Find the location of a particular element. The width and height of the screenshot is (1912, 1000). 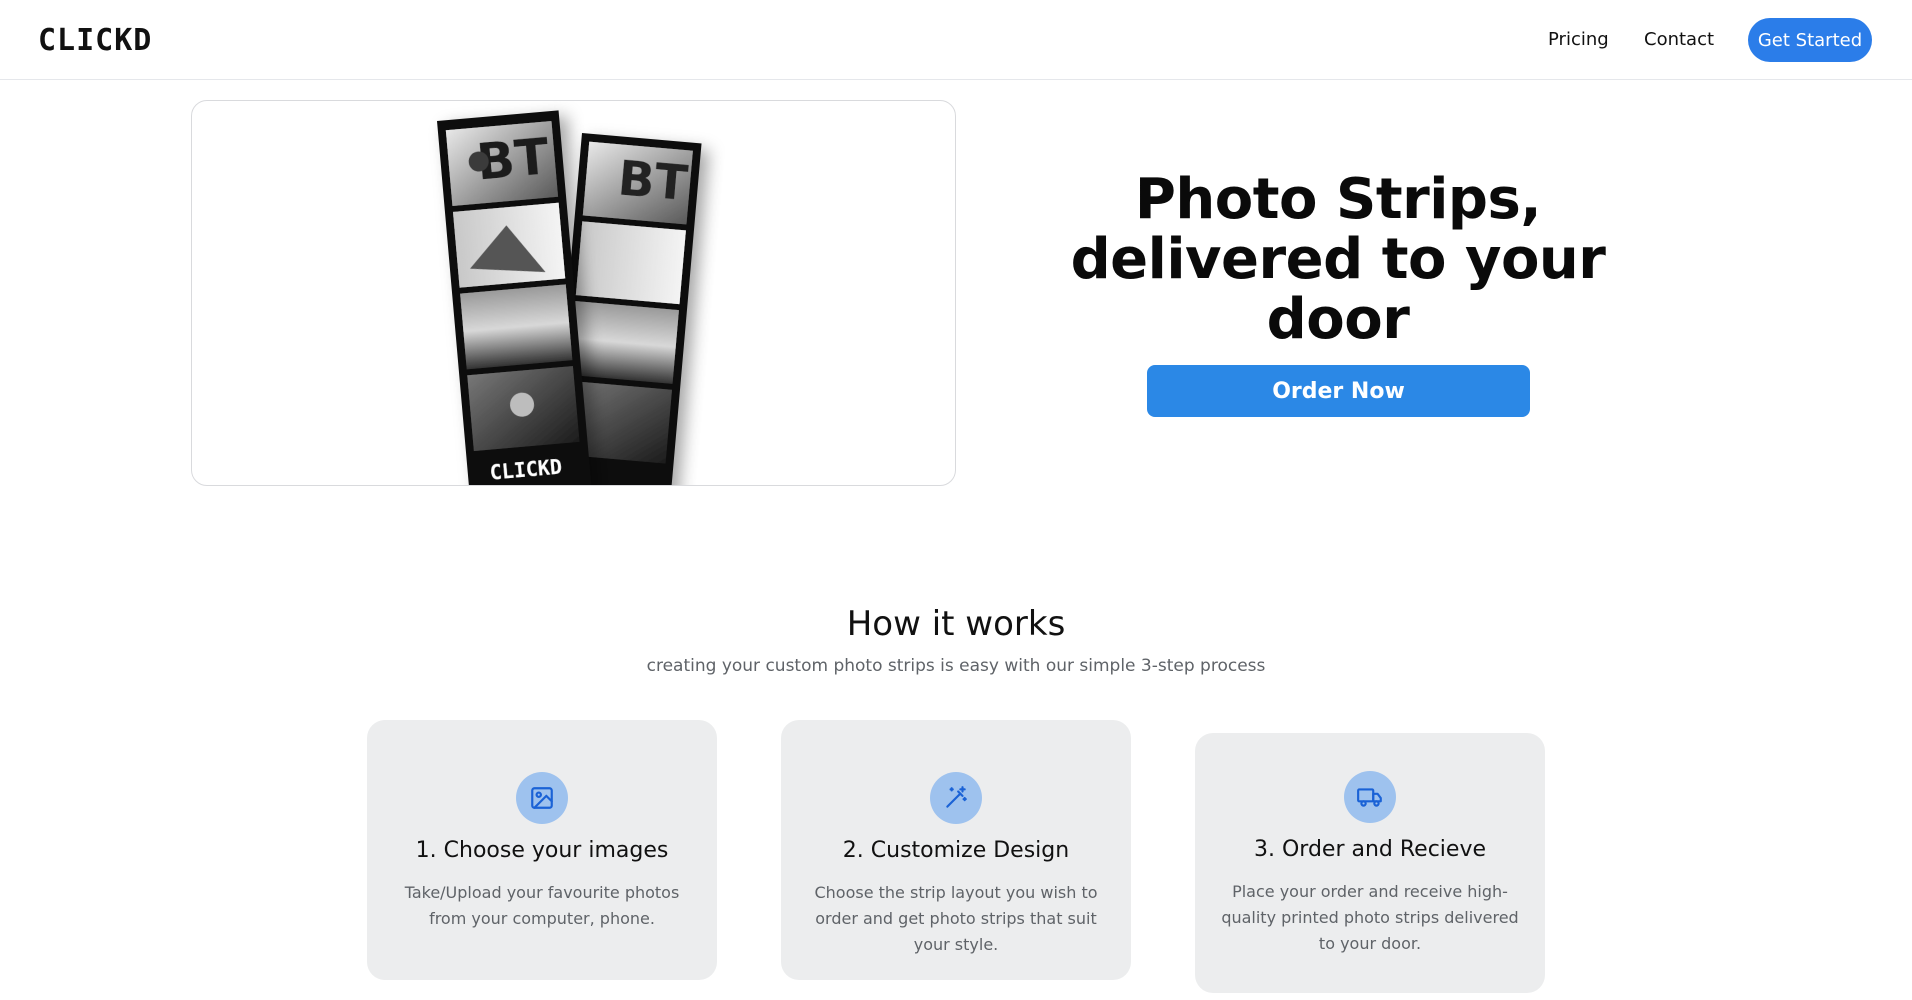

image-icon is located at coordinates (542, 798).